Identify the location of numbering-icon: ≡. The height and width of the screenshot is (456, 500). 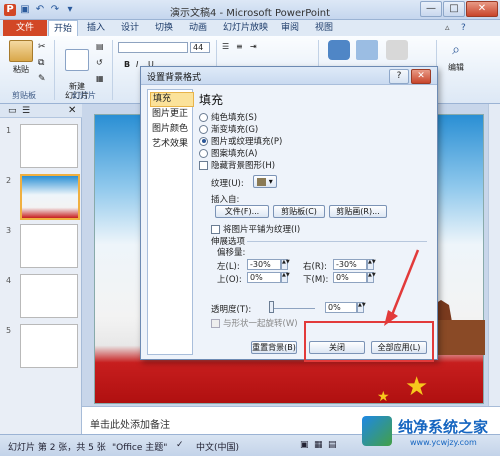
(239, 46).